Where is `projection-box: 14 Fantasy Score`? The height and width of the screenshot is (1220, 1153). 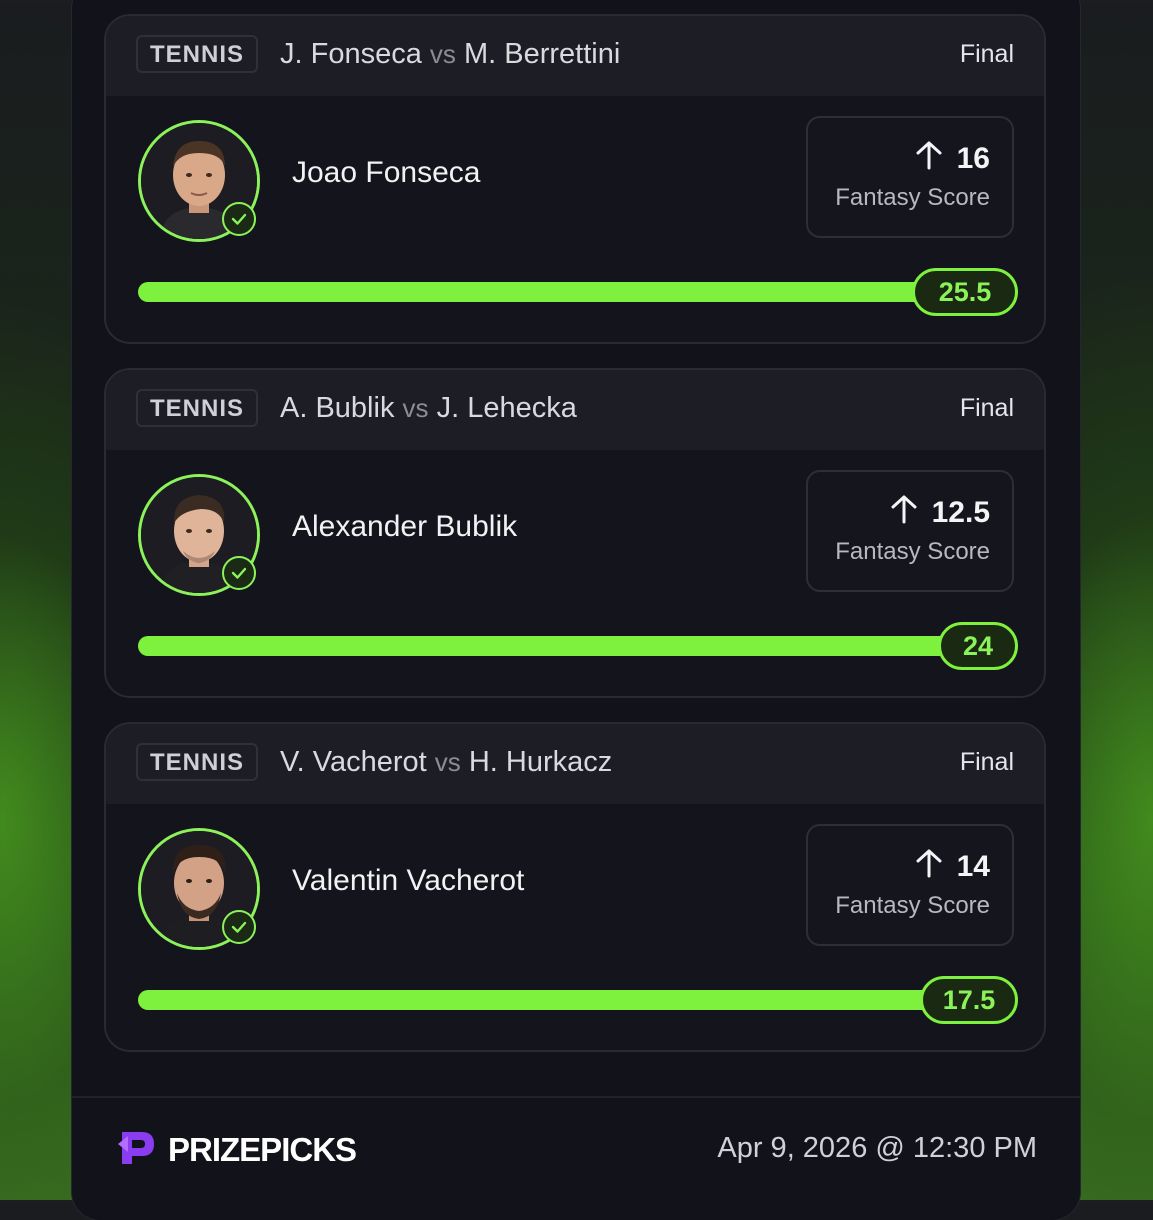 projection-box: 14 Fantasy Score is located at coordinates (910, 885).